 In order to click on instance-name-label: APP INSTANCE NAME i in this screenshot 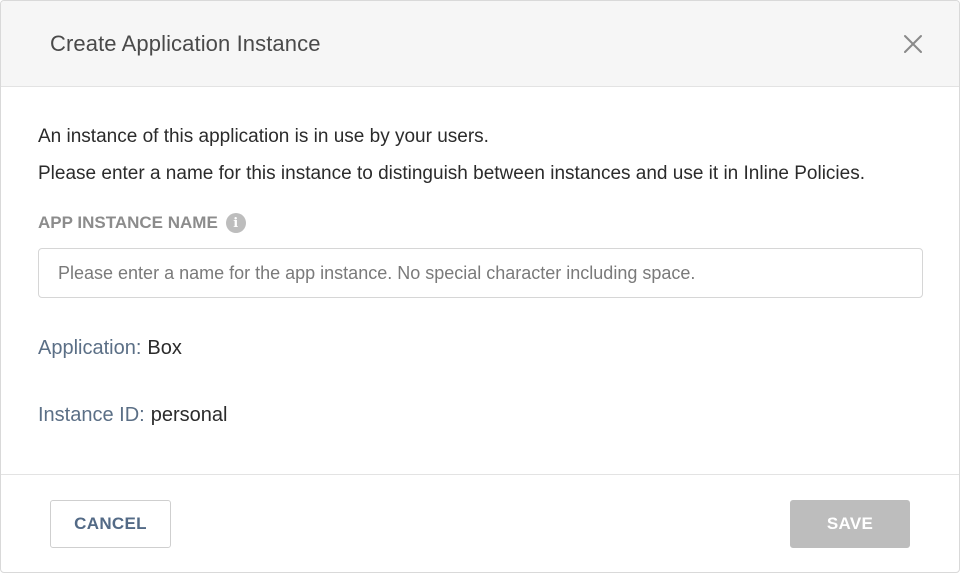, I will do `click(480, 223)`.